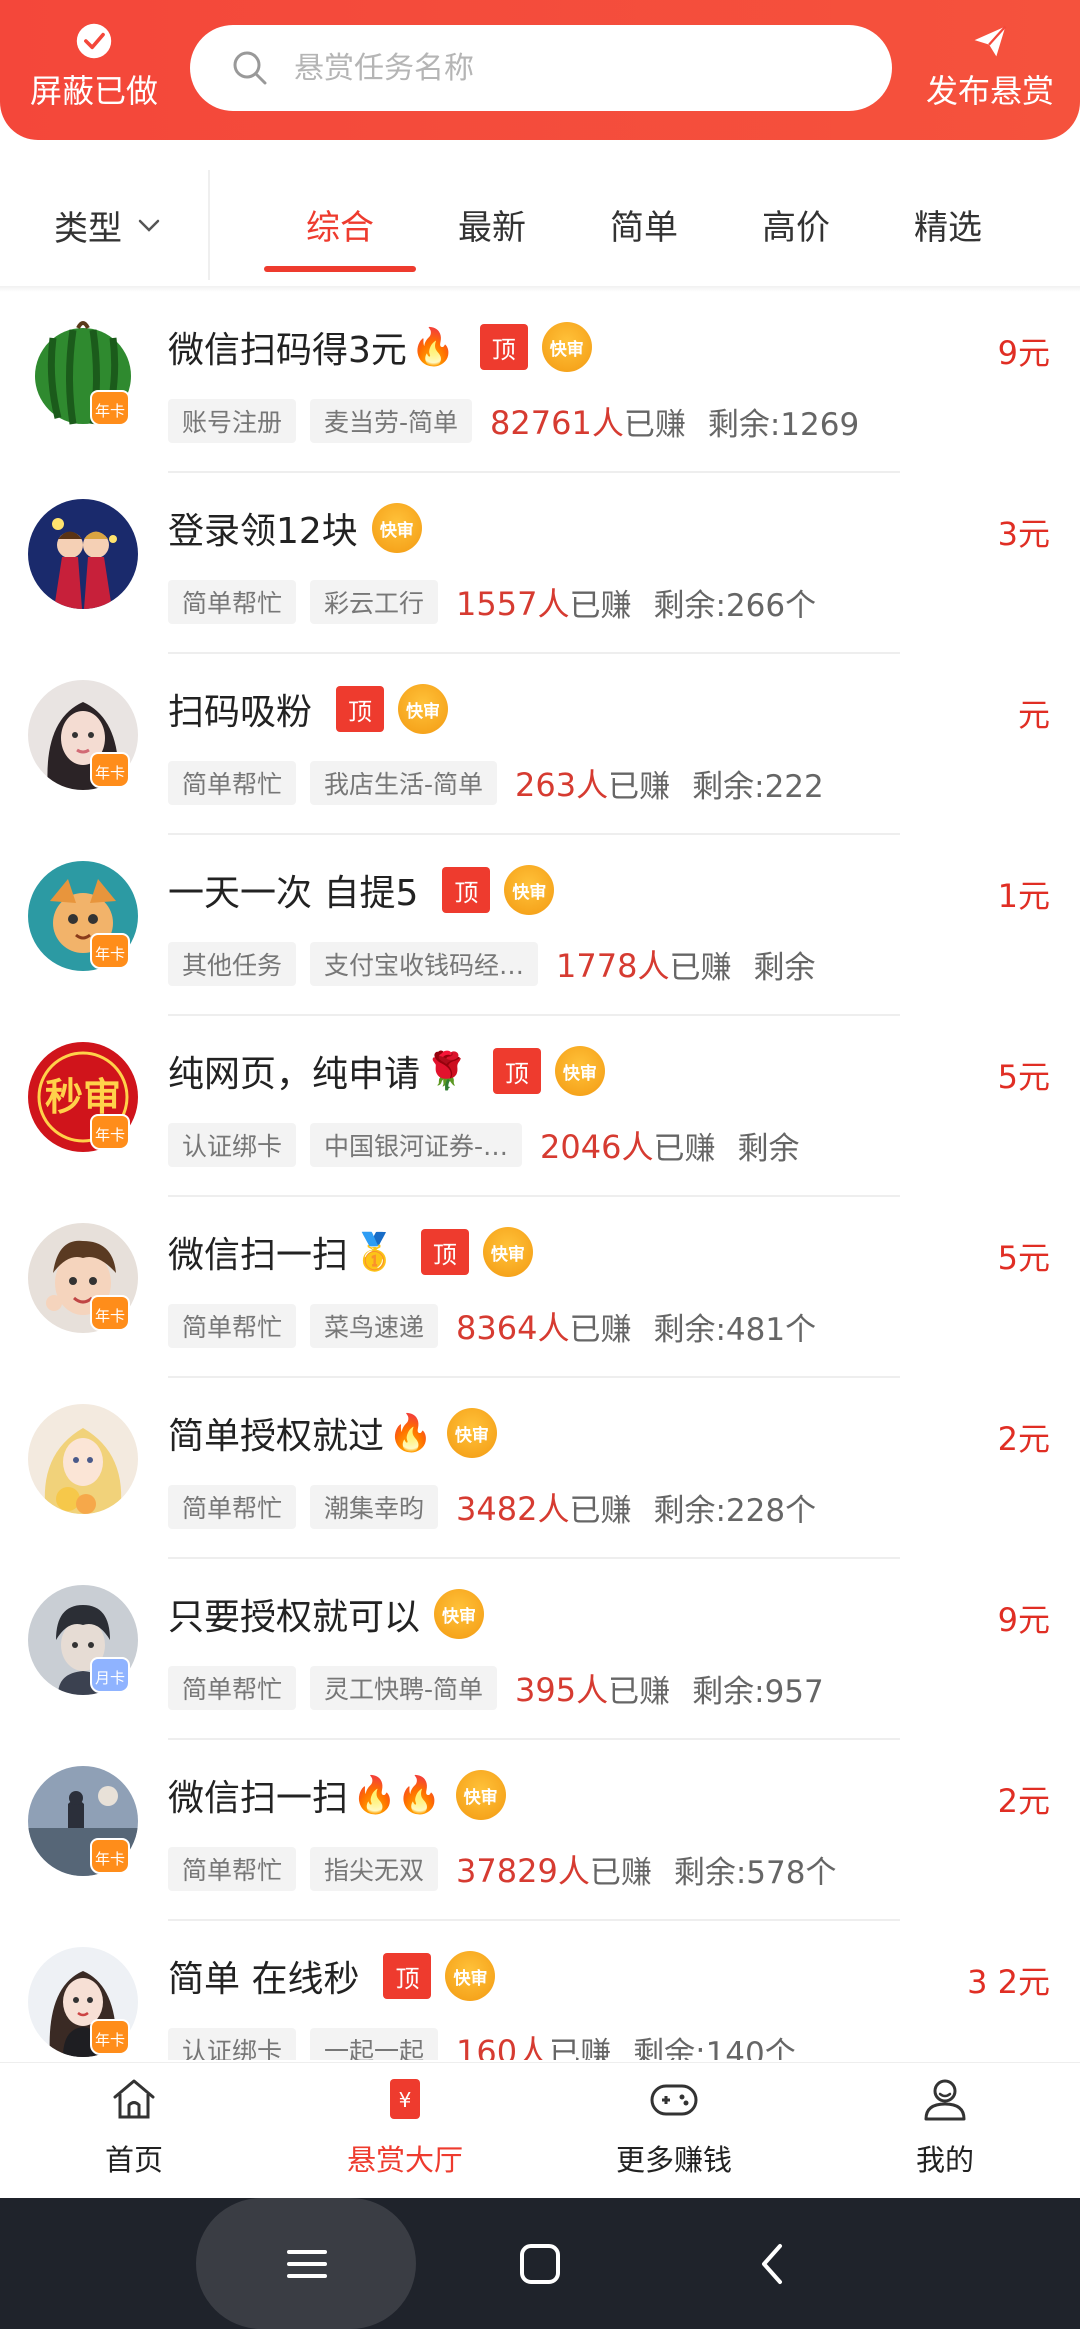 The width and height of the screenshot is (1080, 2329). What do you see at coordinates (944, 2160) in the screenshot?
I see `nav-mine-label: 我的` at bounding box center [944, 2160].